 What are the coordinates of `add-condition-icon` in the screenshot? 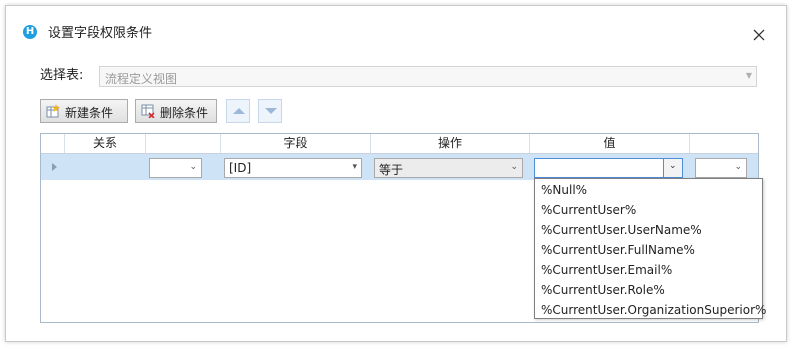 It's located at (53, 111).